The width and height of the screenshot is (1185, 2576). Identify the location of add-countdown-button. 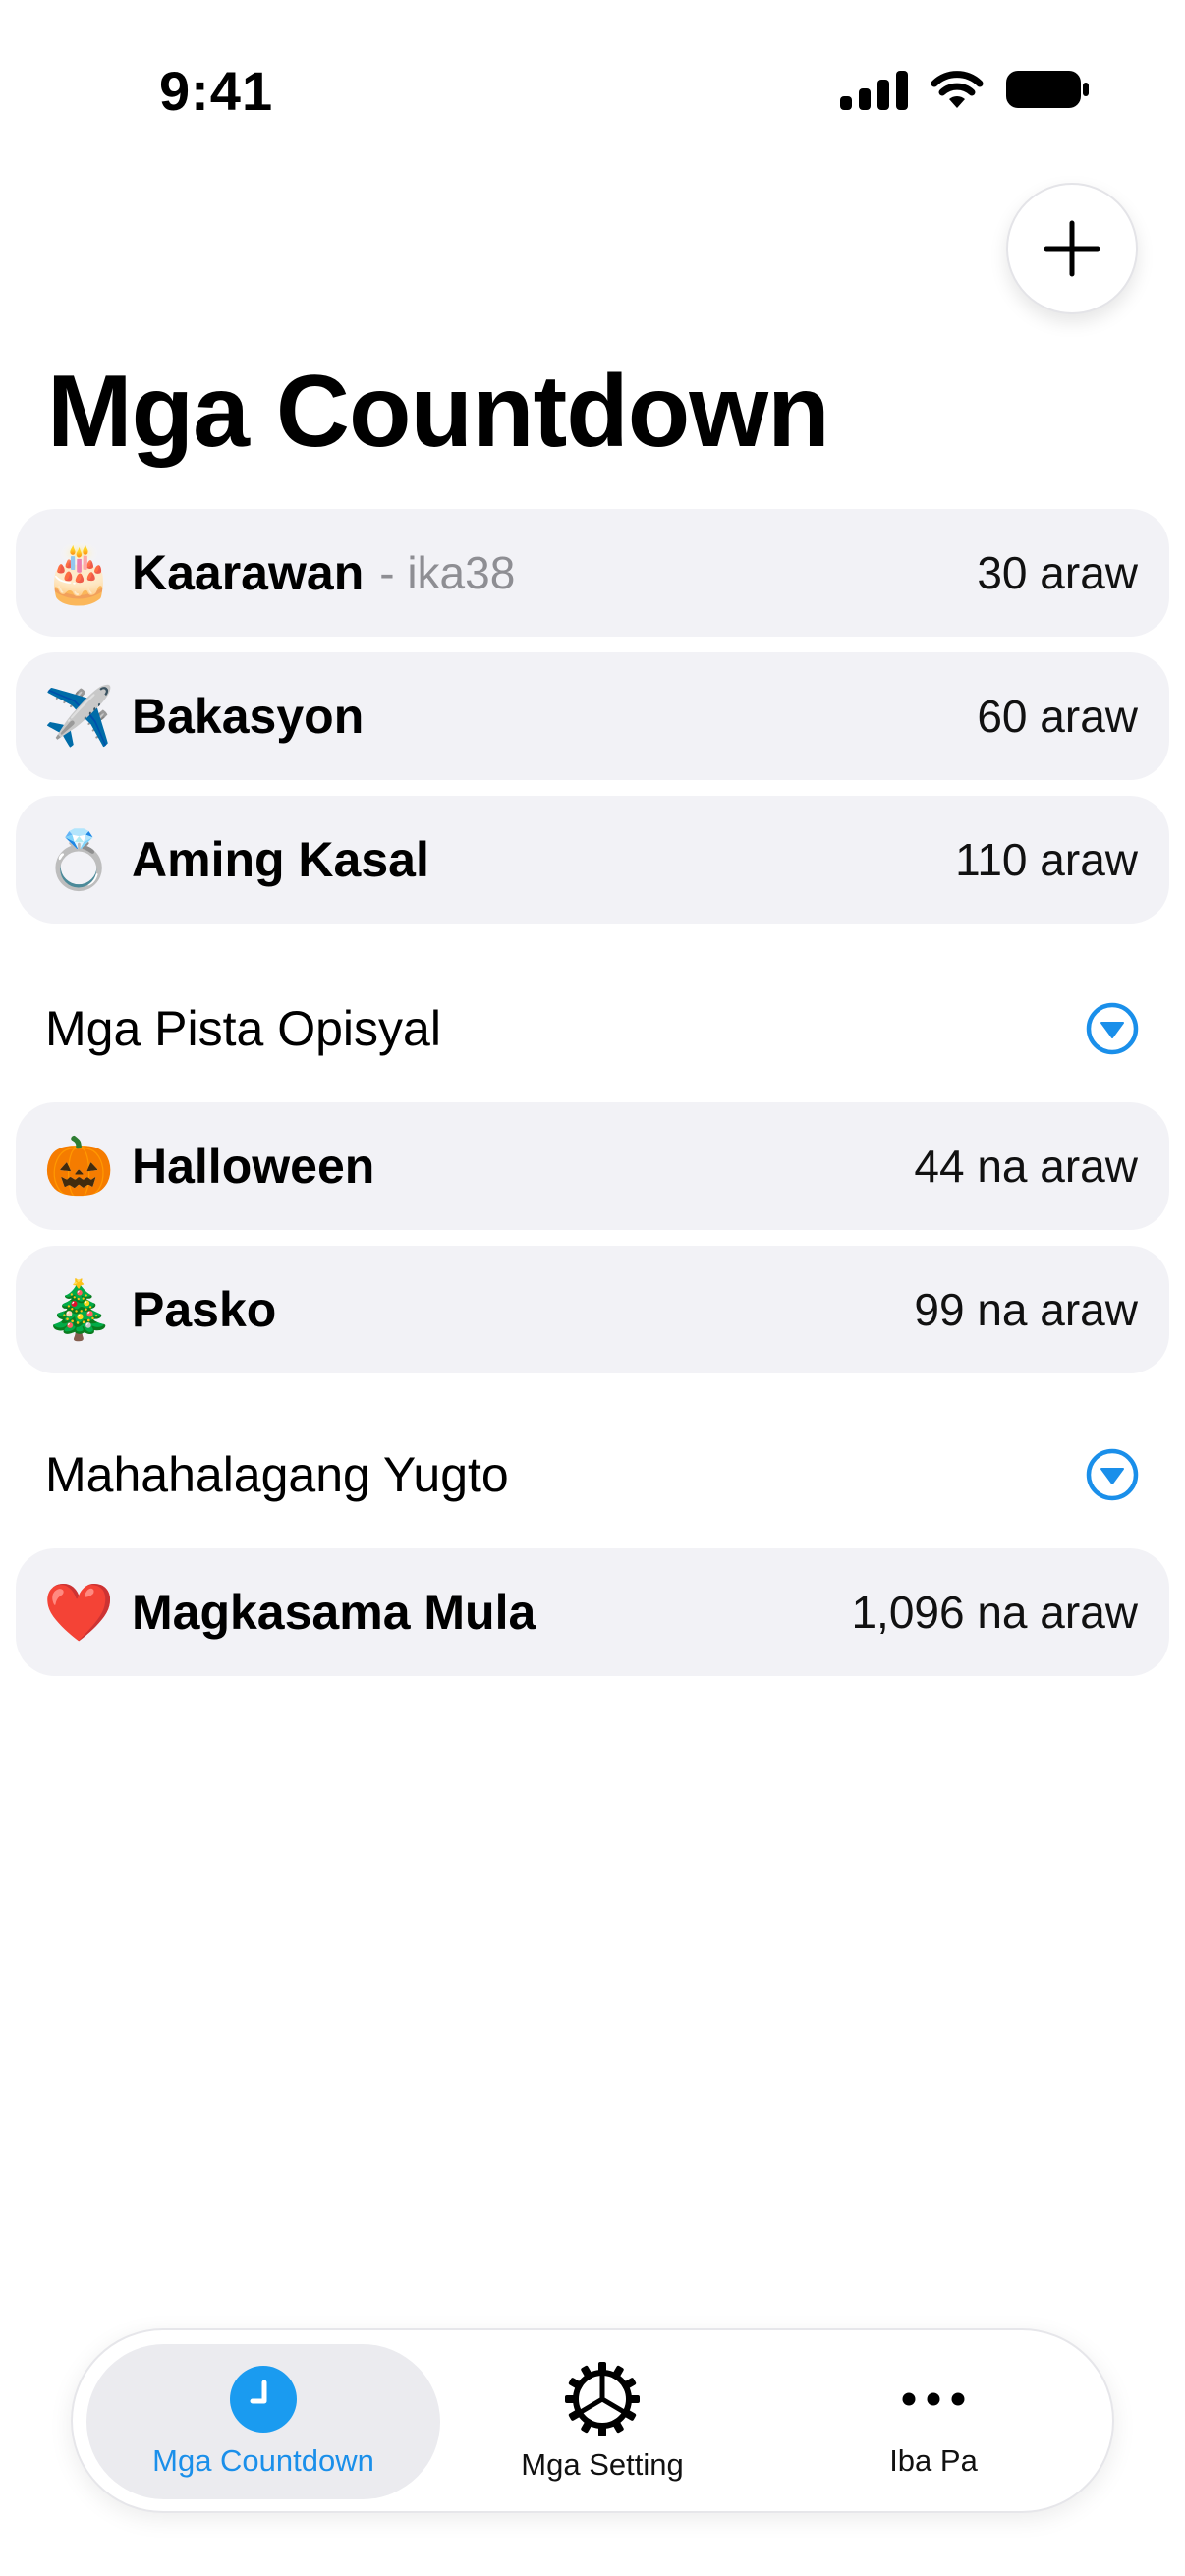
(1072, 248).